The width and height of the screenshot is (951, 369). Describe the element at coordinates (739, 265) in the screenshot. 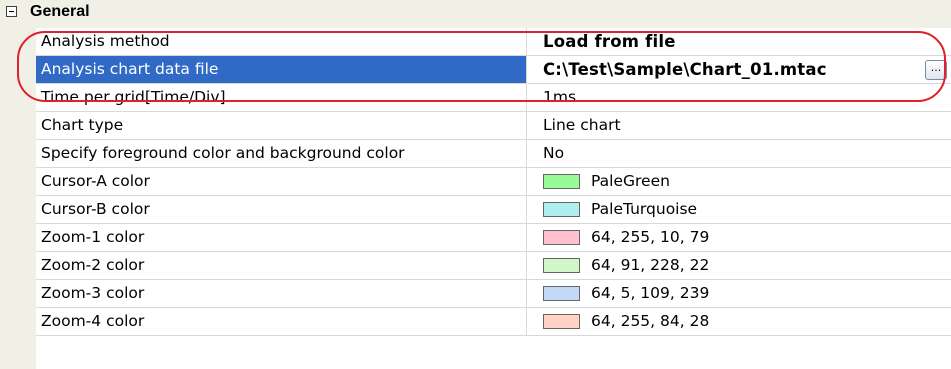

I see `property-value: 64, 91, 228, 22` at that location.